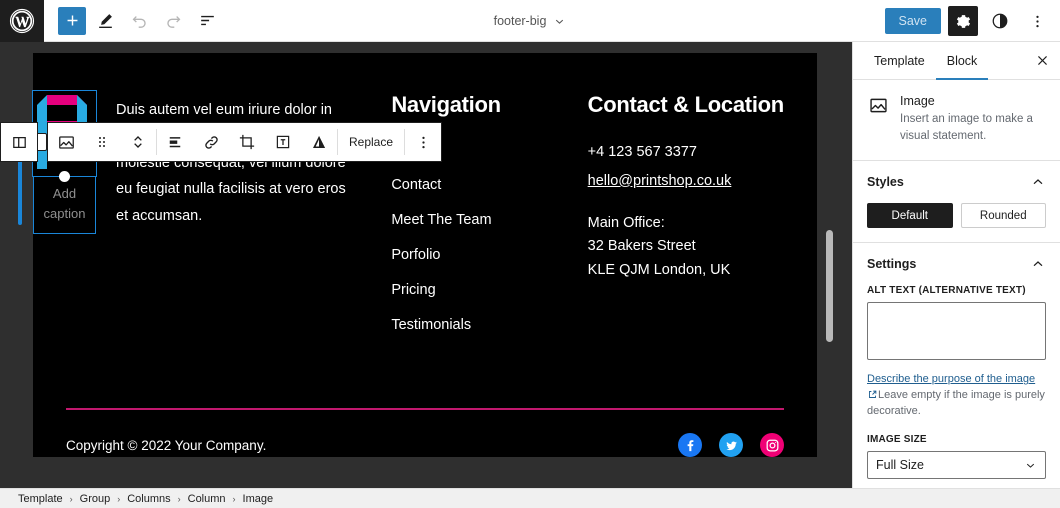 The width and height of the screenshot is (1060, 508). What do you see at coordinates (416, 185) in the screenshot?
I see `nav-link-contact: Contact` at bounding box center [416, 185].